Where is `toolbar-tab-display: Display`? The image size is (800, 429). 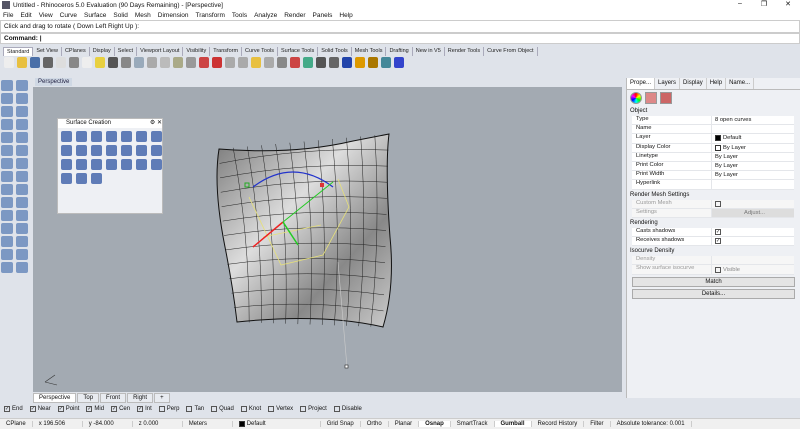
toolbar-tab-display: Display is located at coordinates (102, 51).